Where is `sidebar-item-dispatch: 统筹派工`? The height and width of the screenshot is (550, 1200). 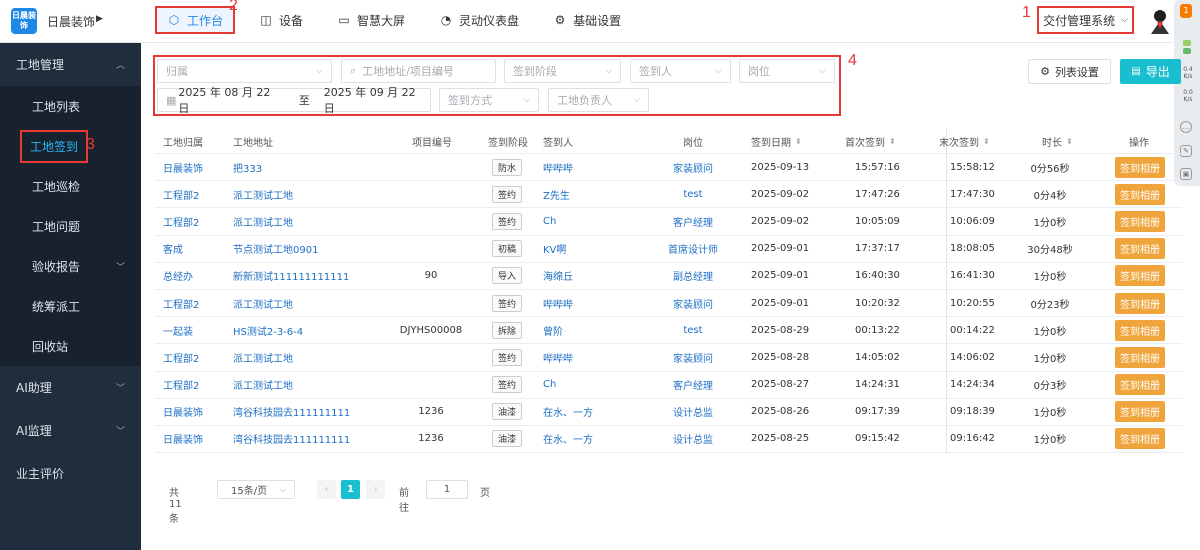 sidebar-item-dispatch: 统筹派工 is located at coordinates (70, 306).